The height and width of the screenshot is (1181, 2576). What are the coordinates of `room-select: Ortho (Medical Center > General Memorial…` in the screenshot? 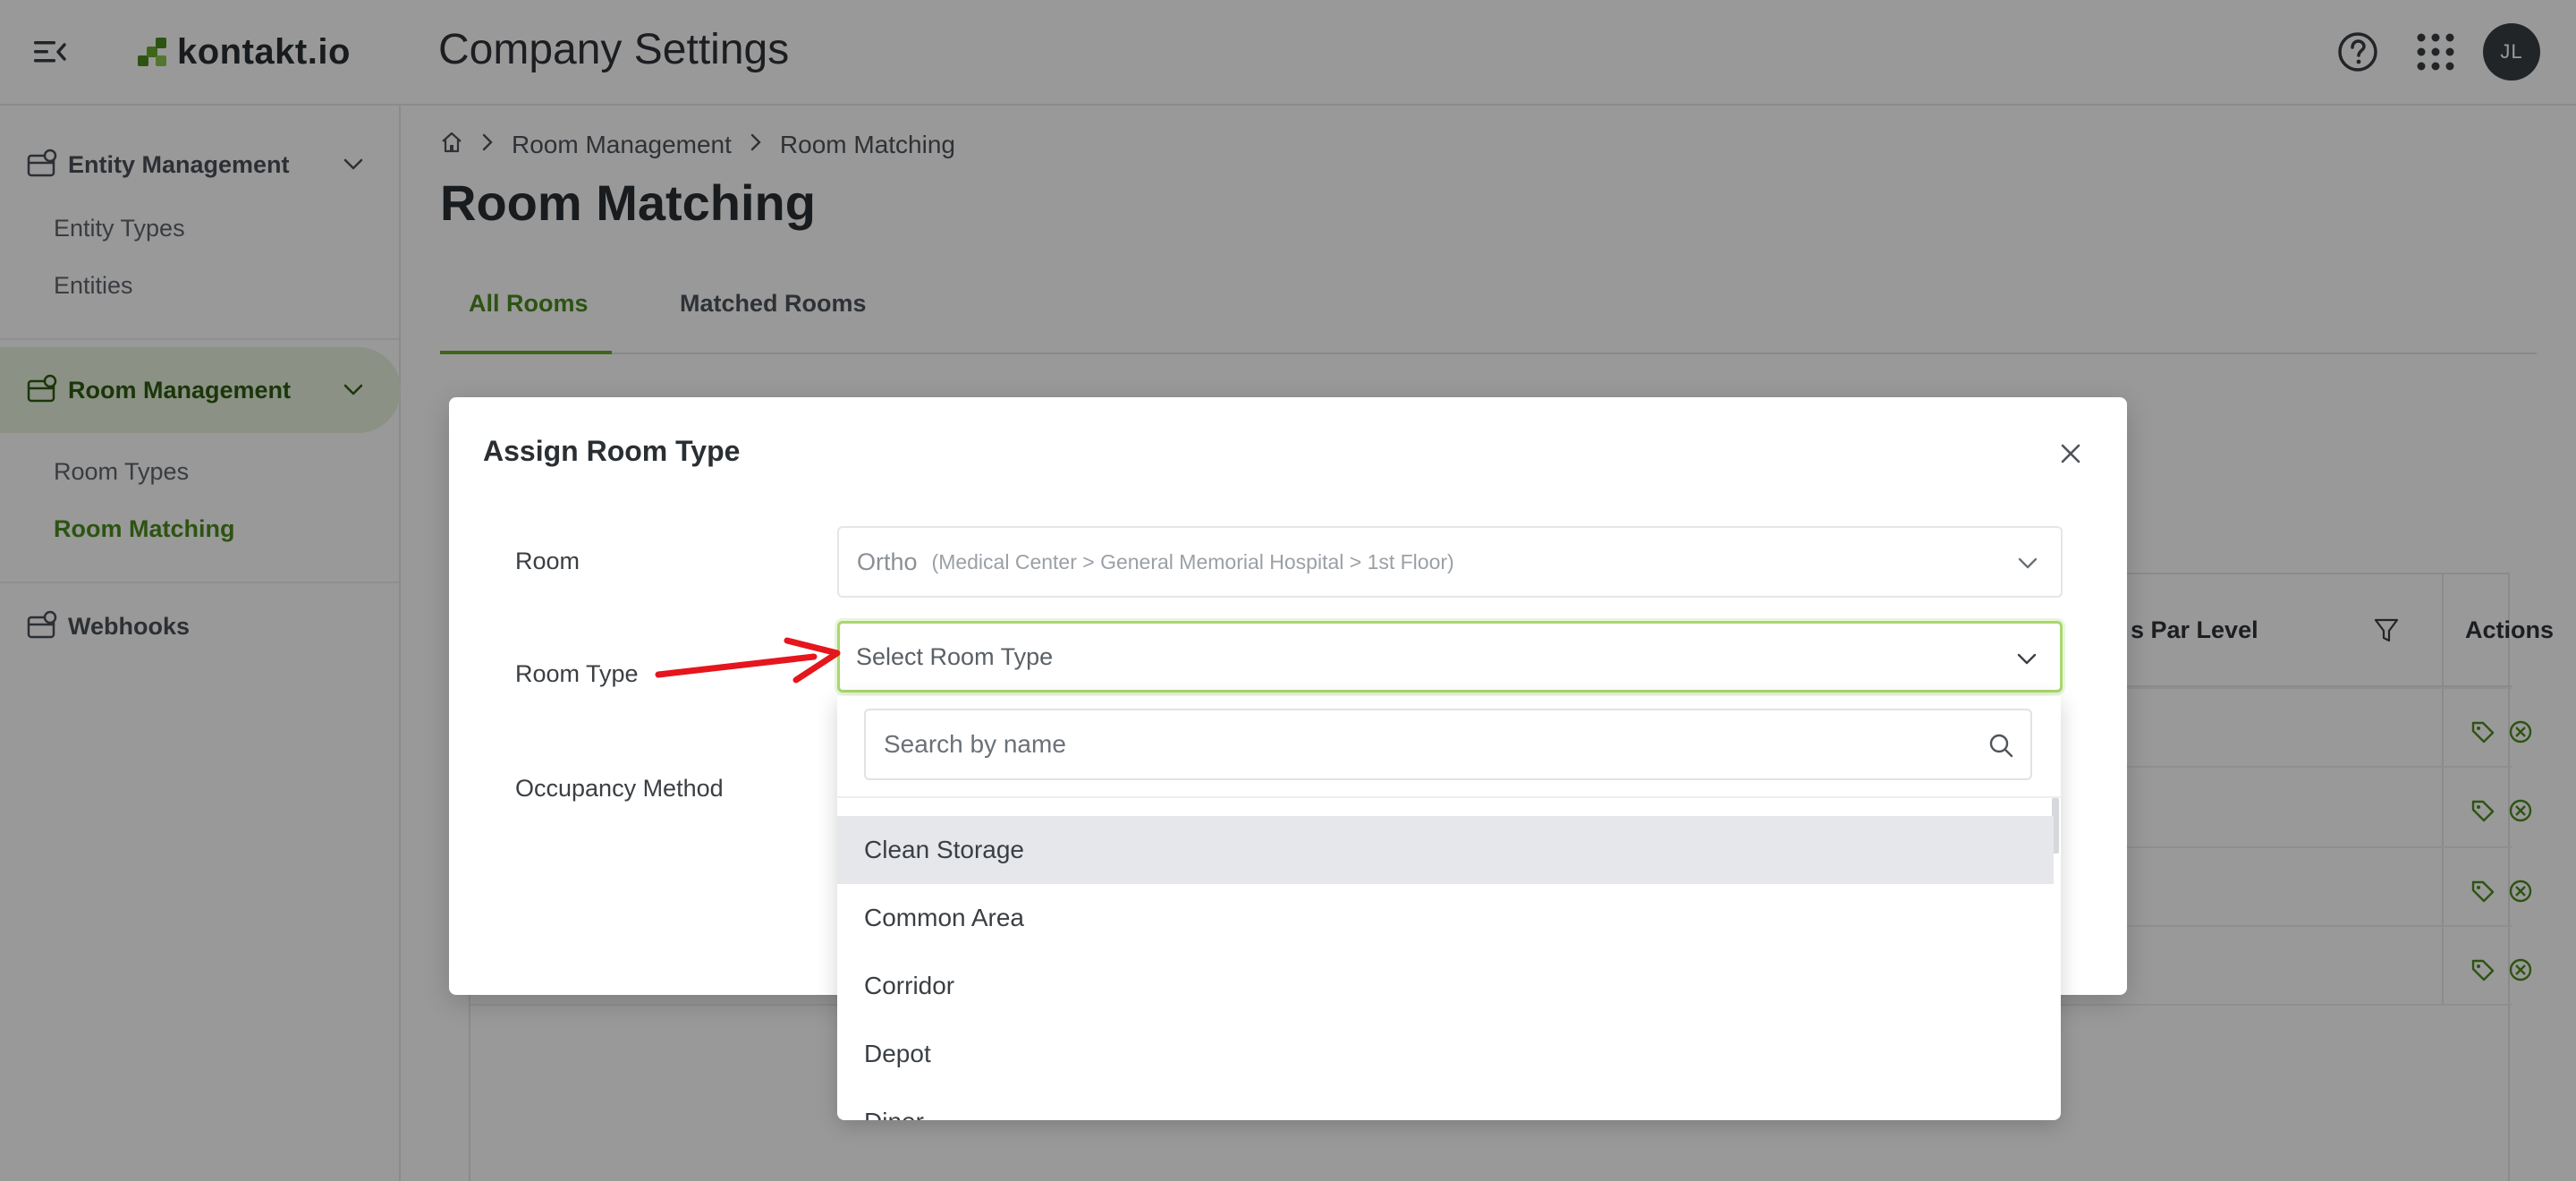 It's located at (1450, 562).